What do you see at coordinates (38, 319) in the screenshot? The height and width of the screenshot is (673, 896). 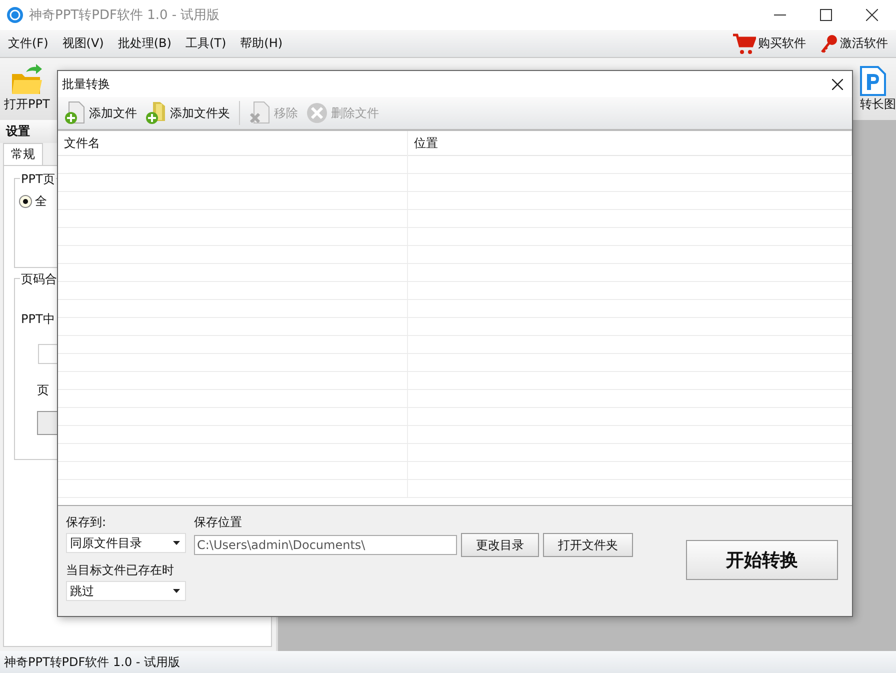 I see `field-label: PPT中` at bounding box center [38, 319].